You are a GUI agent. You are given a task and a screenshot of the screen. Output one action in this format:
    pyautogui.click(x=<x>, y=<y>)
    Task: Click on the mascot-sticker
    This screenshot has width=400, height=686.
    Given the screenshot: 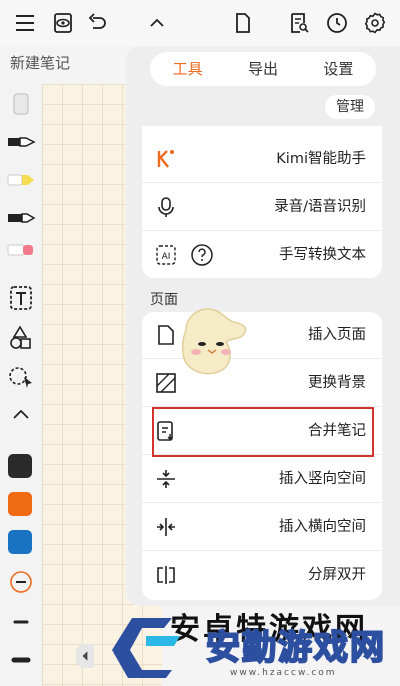 What is the action you would take?
    pyautogui.click(x=214, y=341)
    